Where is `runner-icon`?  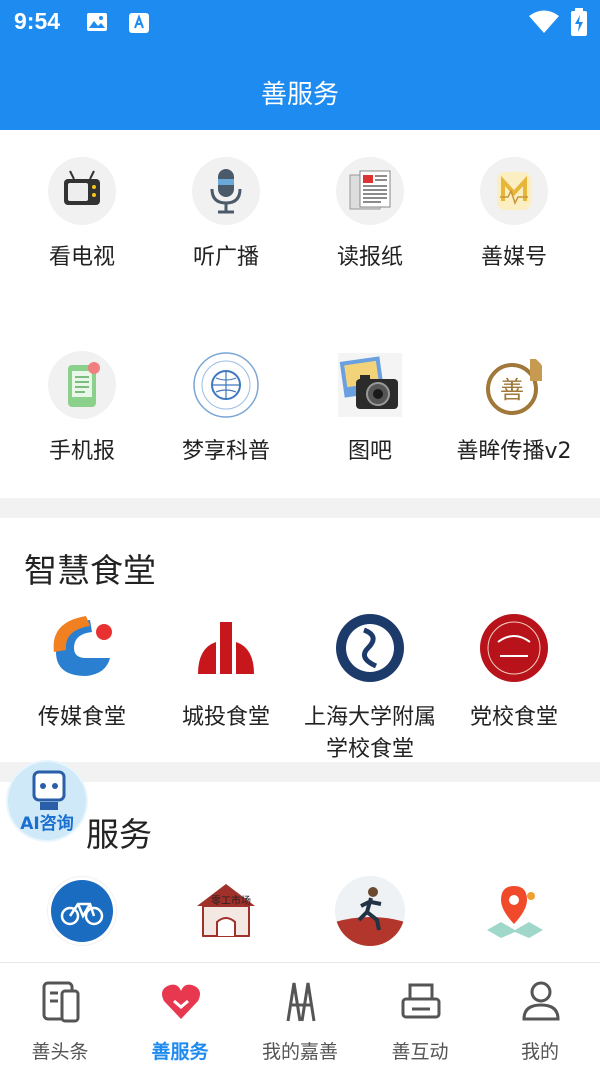
runner-icon is located at coordinates (370, 911).